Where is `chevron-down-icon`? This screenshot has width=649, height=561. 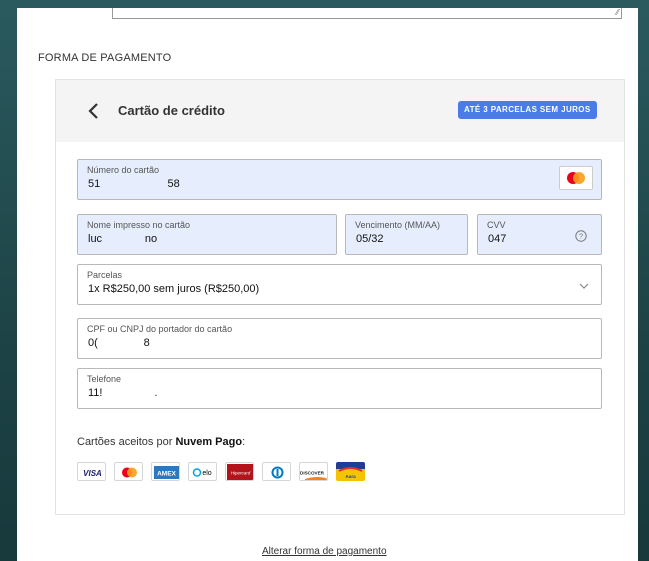
chevron-down-icon is located at coordinates (584, 286).